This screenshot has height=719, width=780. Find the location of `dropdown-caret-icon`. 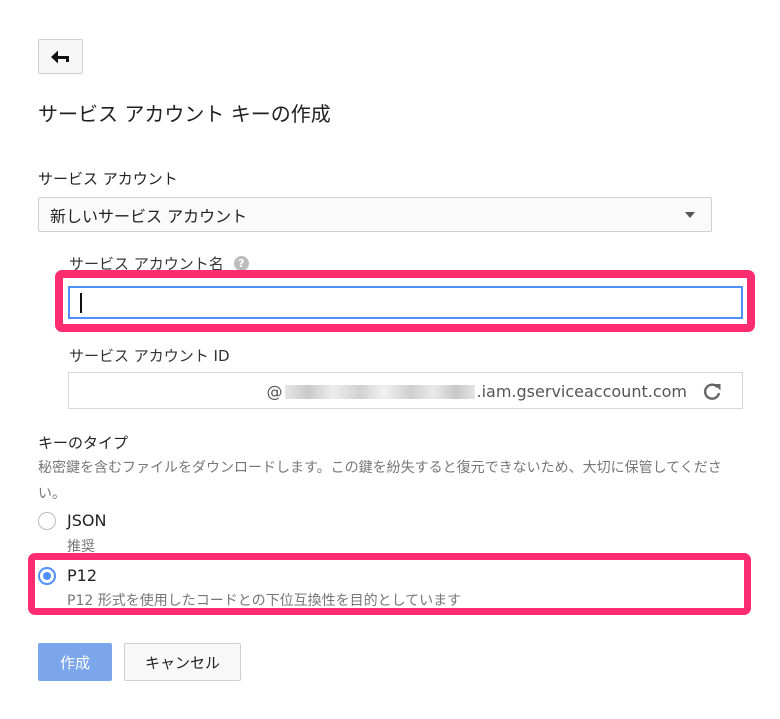

dropdown-caret-icon is located at coordinates (690, 215).